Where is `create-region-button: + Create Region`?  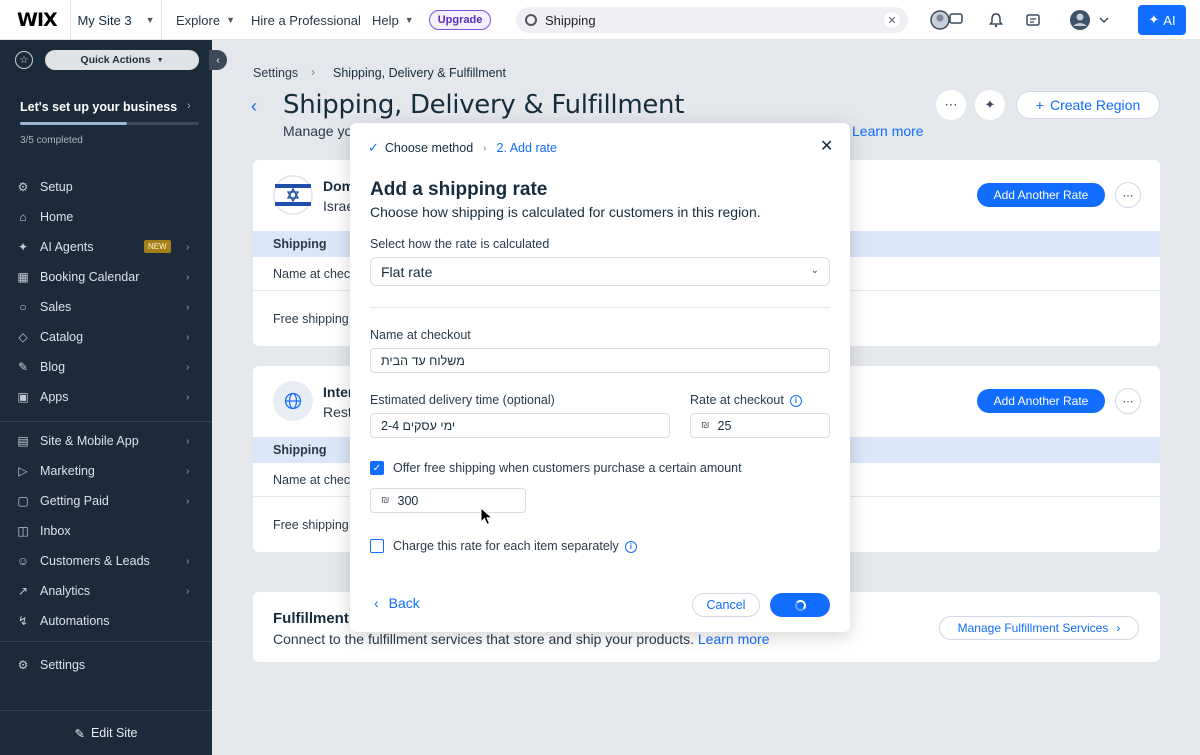
create-region-button: + Create Region is located at coordinates (1088, 105).